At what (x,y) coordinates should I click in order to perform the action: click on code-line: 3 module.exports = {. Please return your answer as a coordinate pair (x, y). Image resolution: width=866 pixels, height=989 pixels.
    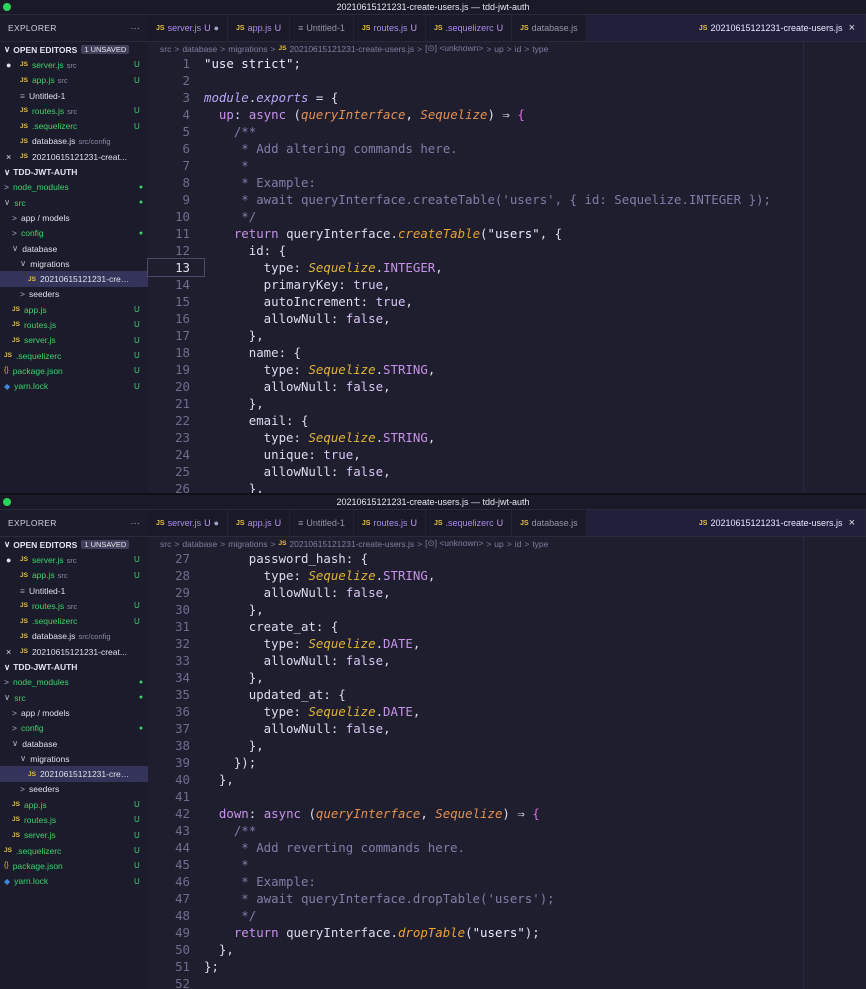
    Looking at the image, I should click on (507, 97).